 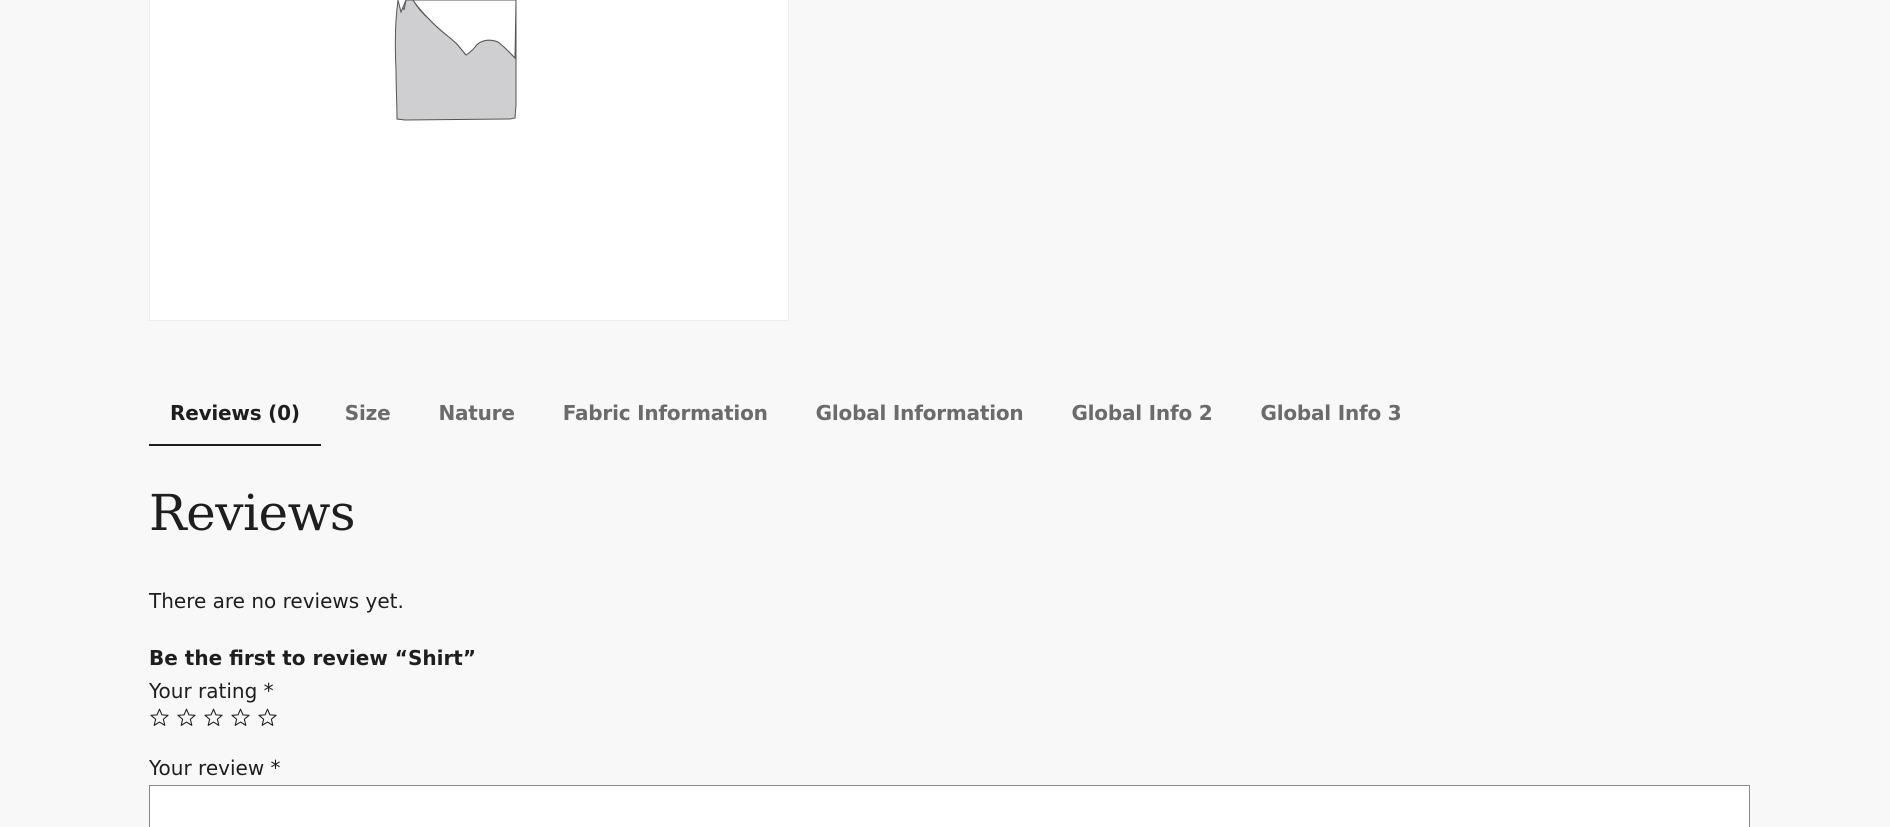 I want to click on star-rating, so click(x=213, y=717).